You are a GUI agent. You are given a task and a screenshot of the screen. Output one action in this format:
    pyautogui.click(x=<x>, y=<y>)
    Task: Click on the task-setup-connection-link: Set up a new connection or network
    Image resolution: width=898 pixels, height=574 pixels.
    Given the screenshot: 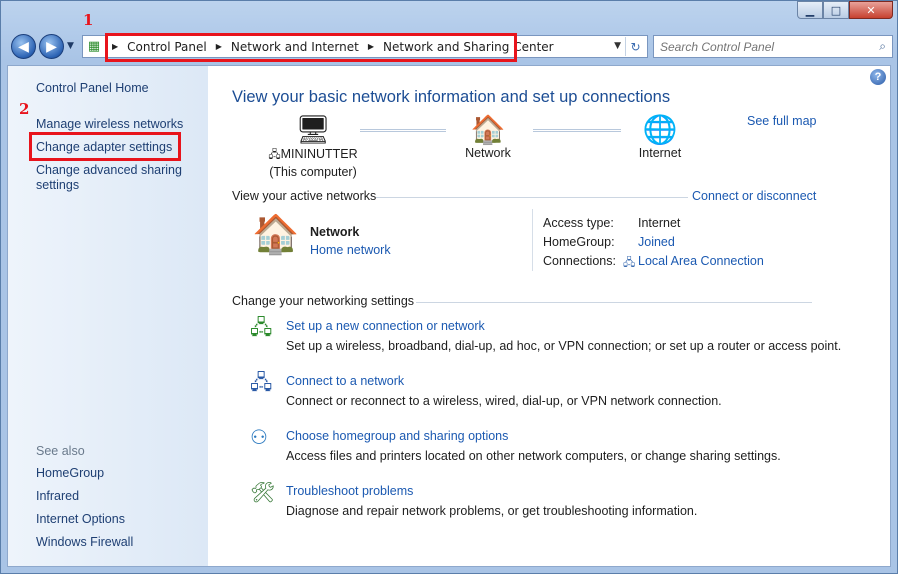 What is the action you would take?
    pyautogui.click(x=385, y=326)
    